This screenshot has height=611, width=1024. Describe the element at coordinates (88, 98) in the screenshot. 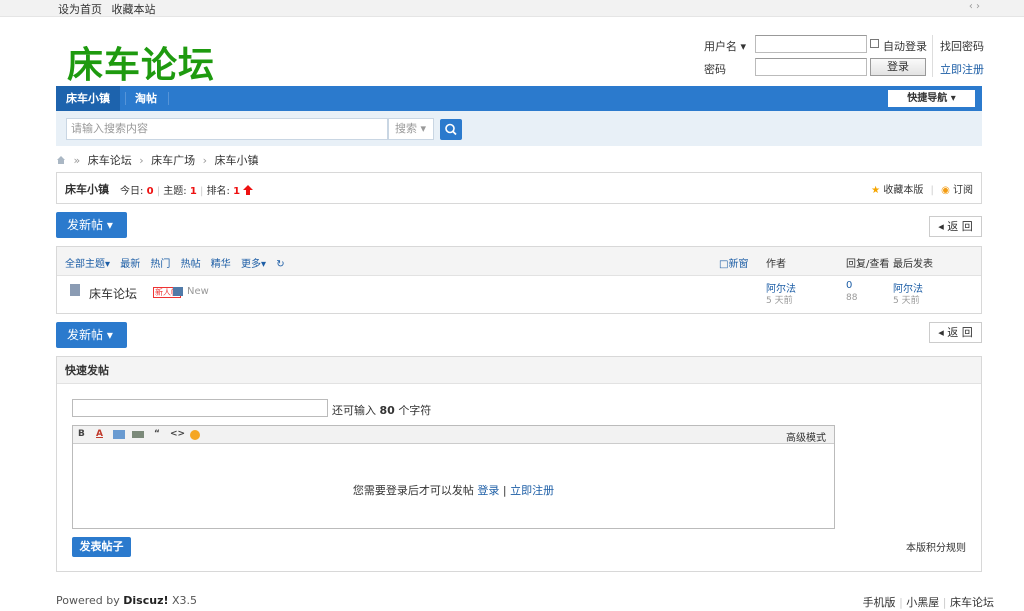

I see `tab-chuangche-town: 床车小镇` at that location.